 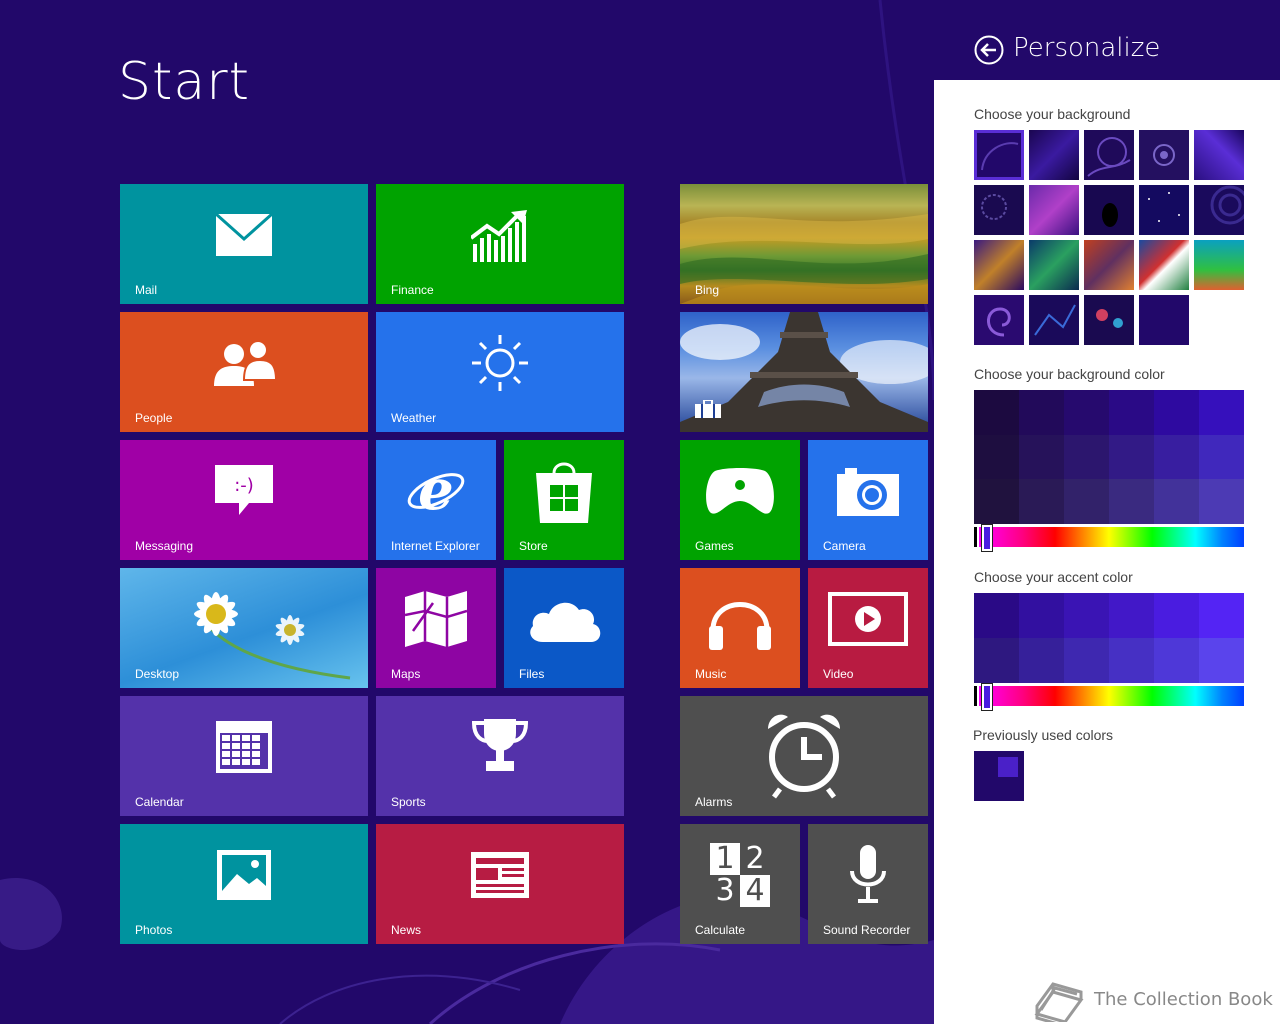 I want to click on headphones-icon, so click(x=740, y=626).